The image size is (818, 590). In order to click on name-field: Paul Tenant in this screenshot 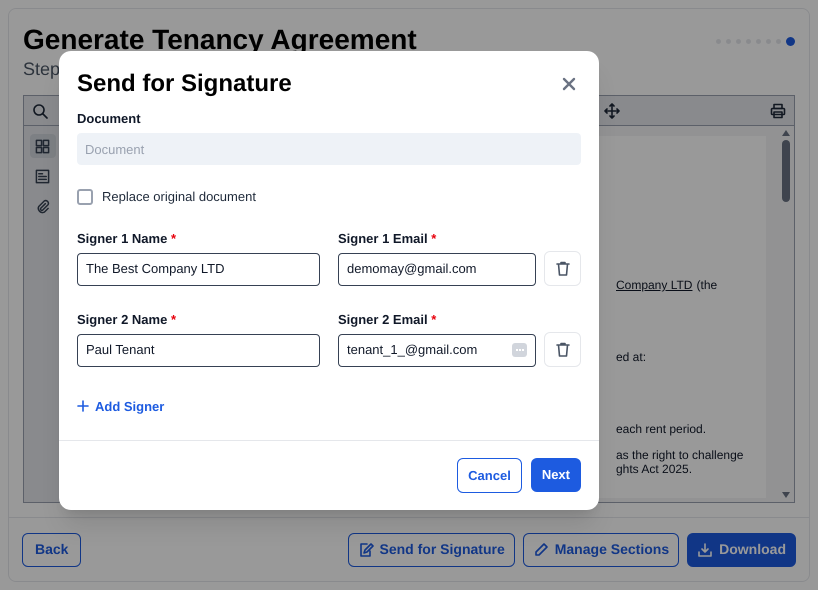, I will do `click(198, 350)`.